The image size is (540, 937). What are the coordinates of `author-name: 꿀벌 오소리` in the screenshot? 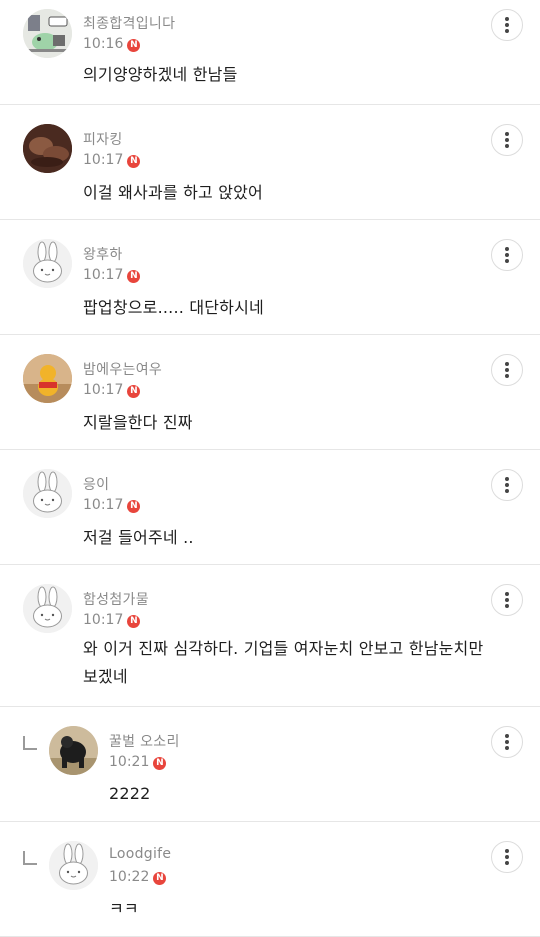 It's located at (144, 741).